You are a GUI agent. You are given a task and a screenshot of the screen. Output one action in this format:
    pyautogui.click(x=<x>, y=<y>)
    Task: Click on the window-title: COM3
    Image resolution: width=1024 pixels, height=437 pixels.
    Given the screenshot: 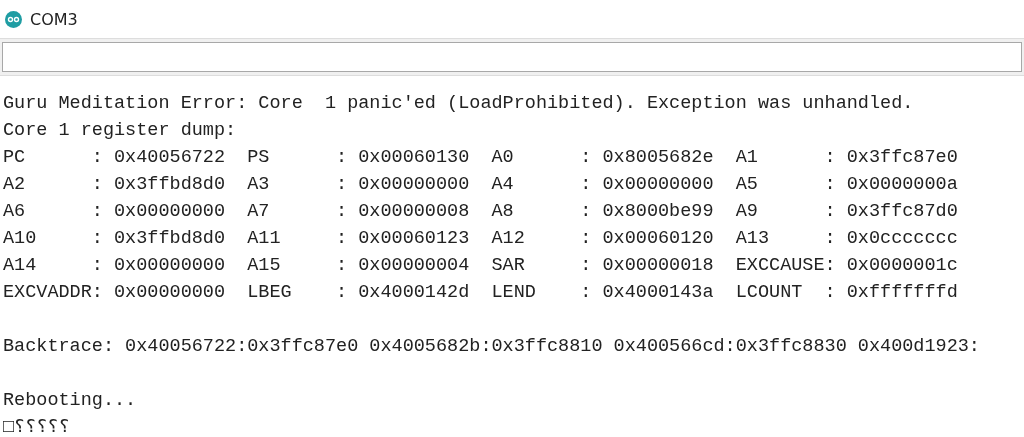 What is the action you would take?
    pyautogui.click(x=54, y=19)
    